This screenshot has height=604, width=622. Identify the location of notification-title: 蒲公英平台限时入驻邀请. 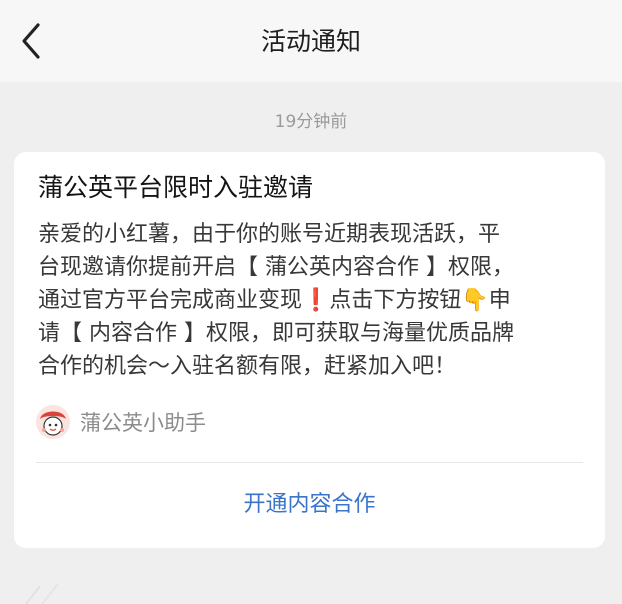
(176, 187).